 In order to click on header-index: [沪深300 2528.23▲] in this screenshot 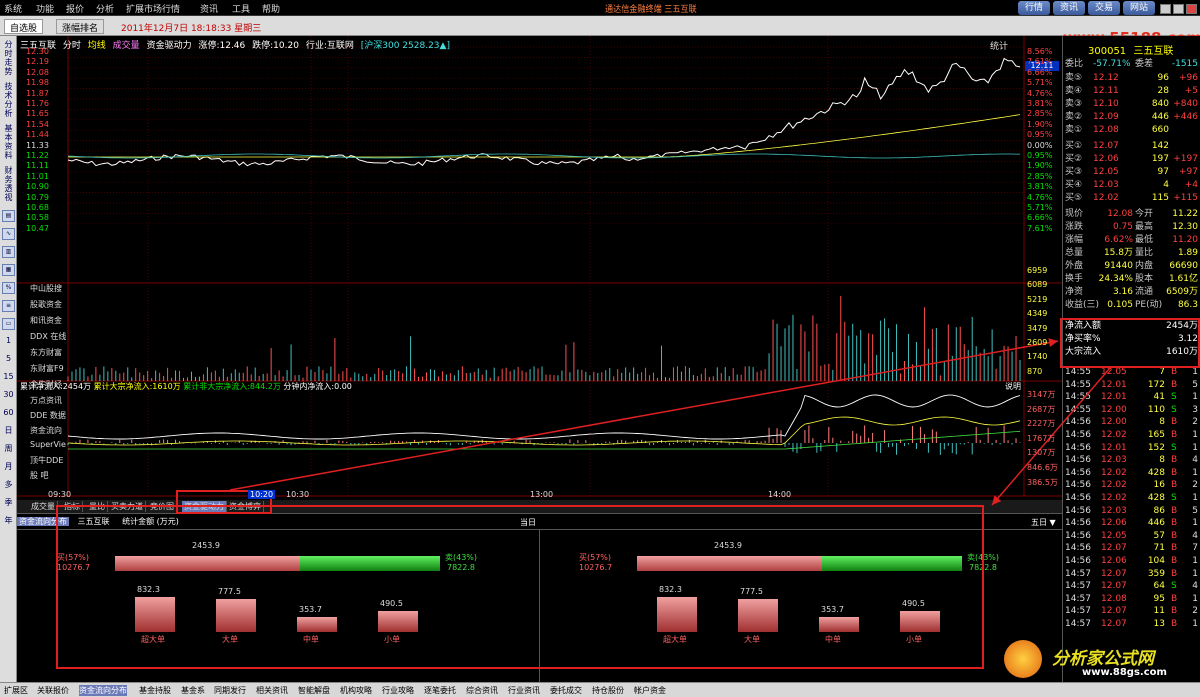, I will do `click(405, 46)`.